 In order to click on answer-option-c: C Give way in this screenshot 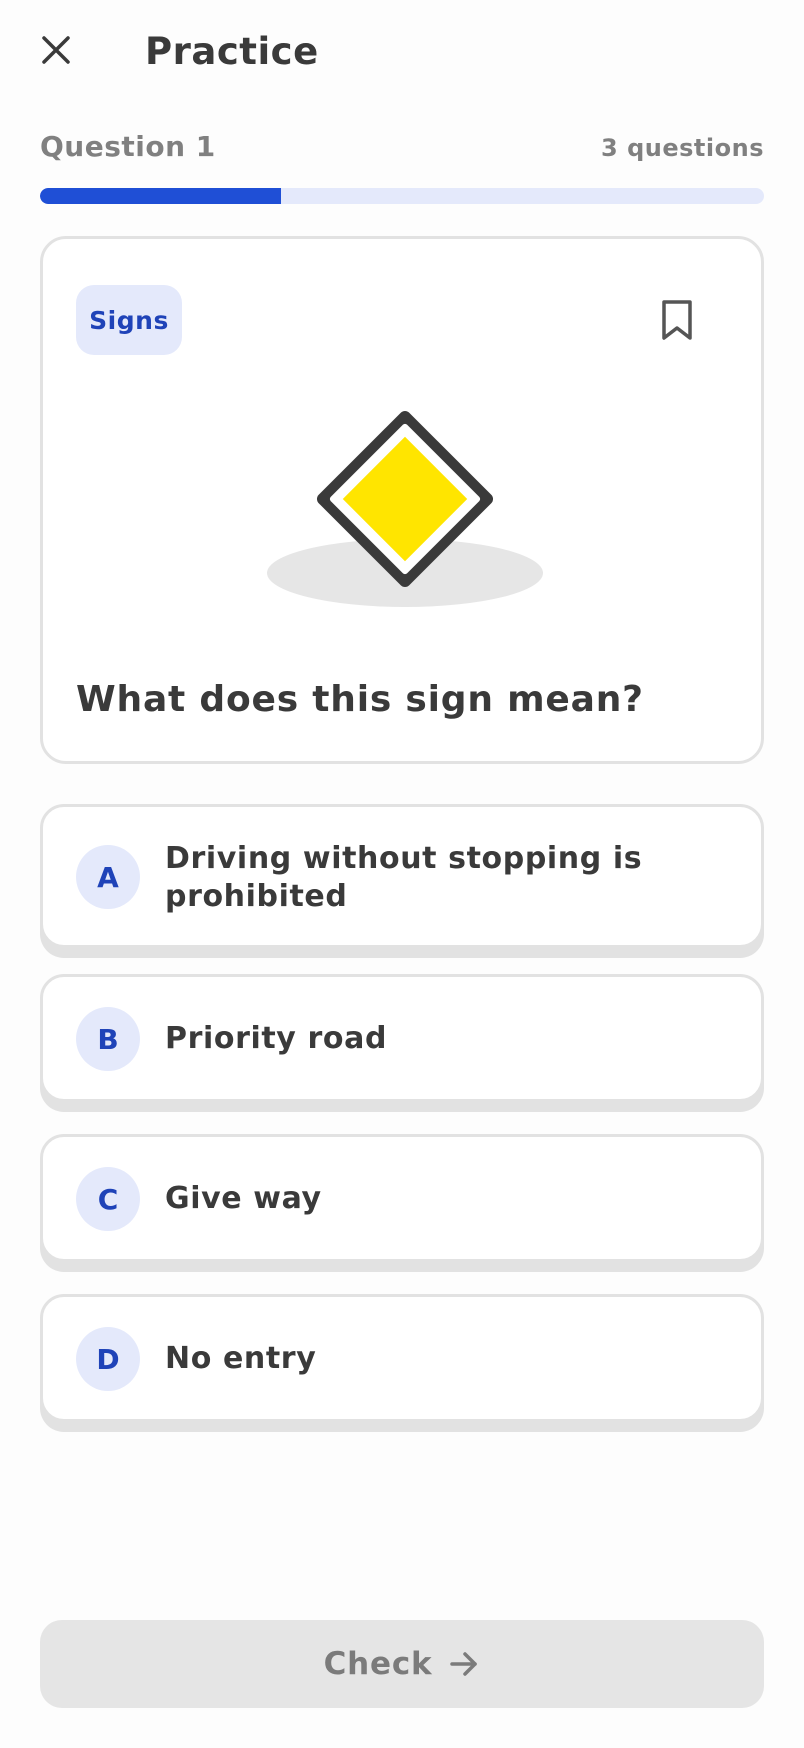, I will do `click(402, 1198)`.